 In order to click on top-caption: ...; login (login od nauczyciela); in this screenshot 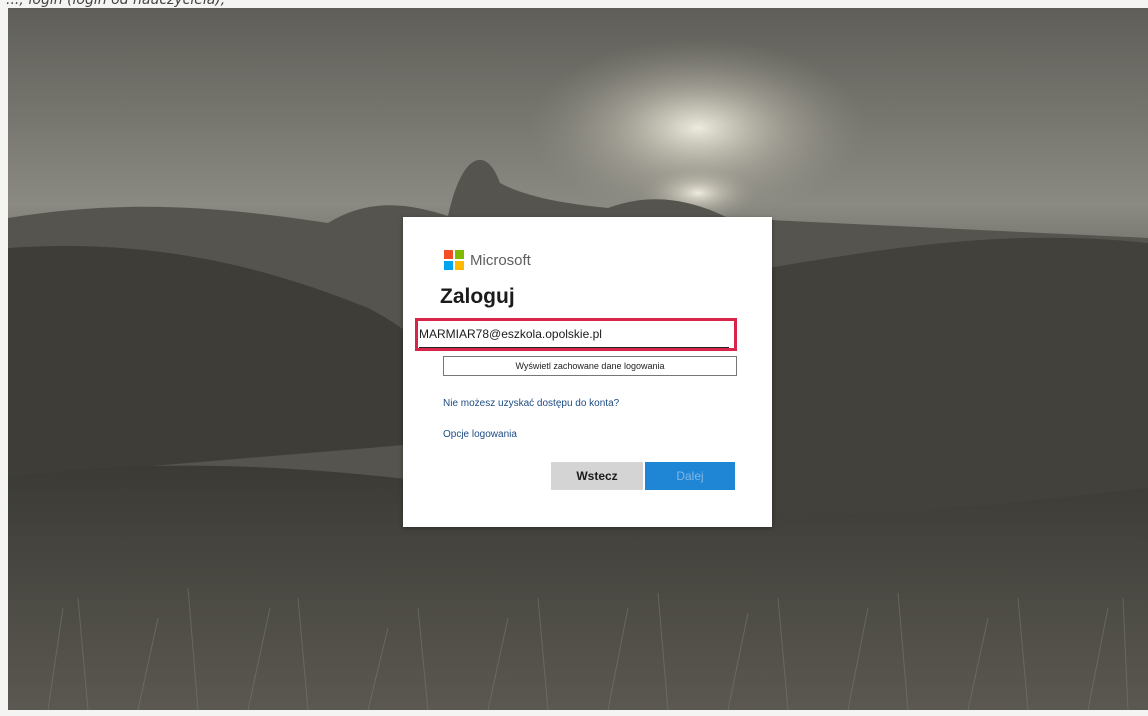, I will do `click(116, 4)`.